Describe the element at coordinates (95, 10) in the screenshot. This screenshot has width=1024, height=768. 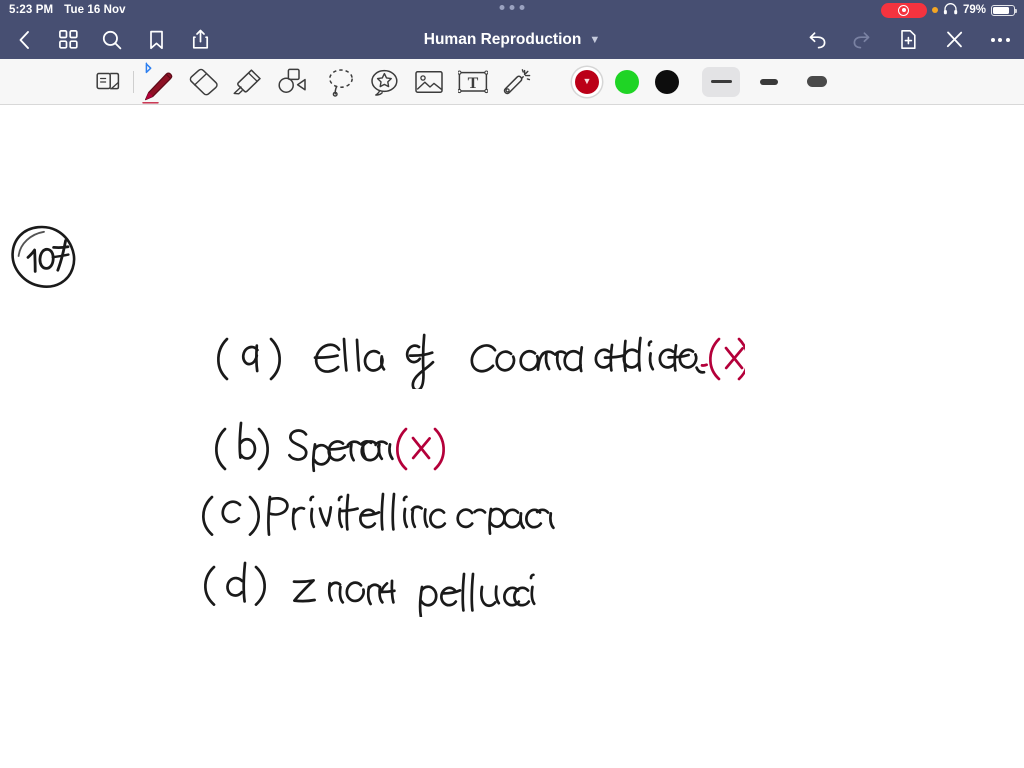
I see `status-date: Tue 16 Nov` at that location.